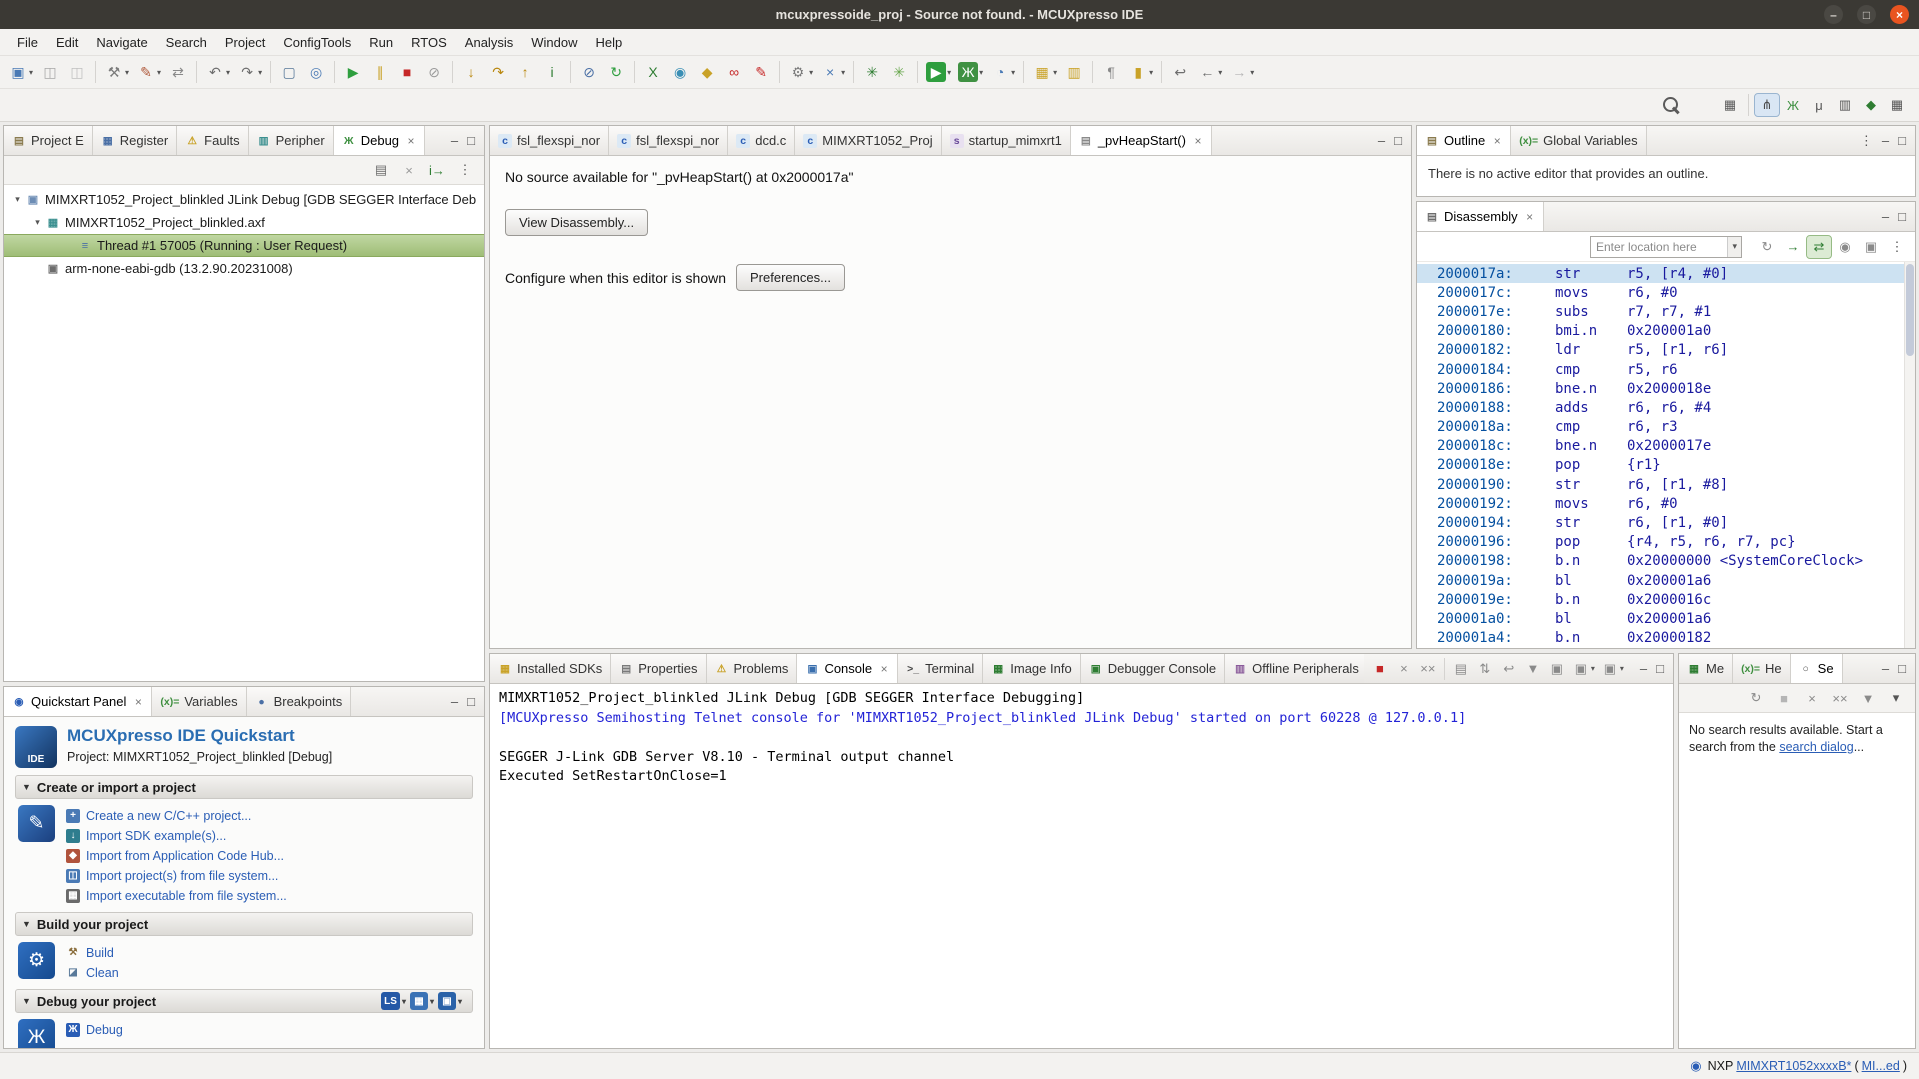  Describe the element at coordinates (249, 72) in the screenshot. I see `redo-icon: ↷ ▾` at that location.